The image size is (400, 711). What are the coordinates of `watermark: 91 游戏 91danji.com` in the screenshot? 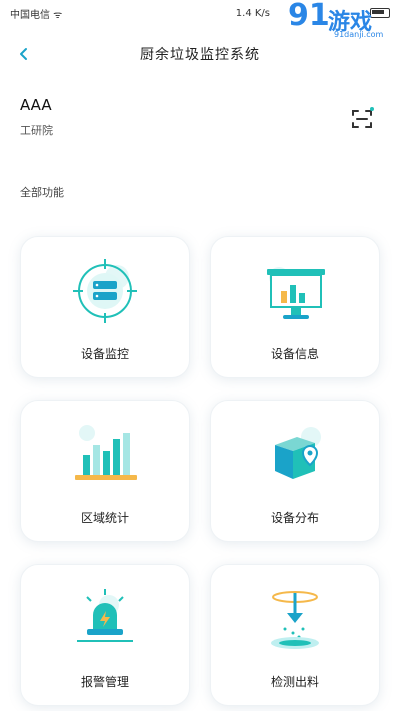 It's located at (339, 20).